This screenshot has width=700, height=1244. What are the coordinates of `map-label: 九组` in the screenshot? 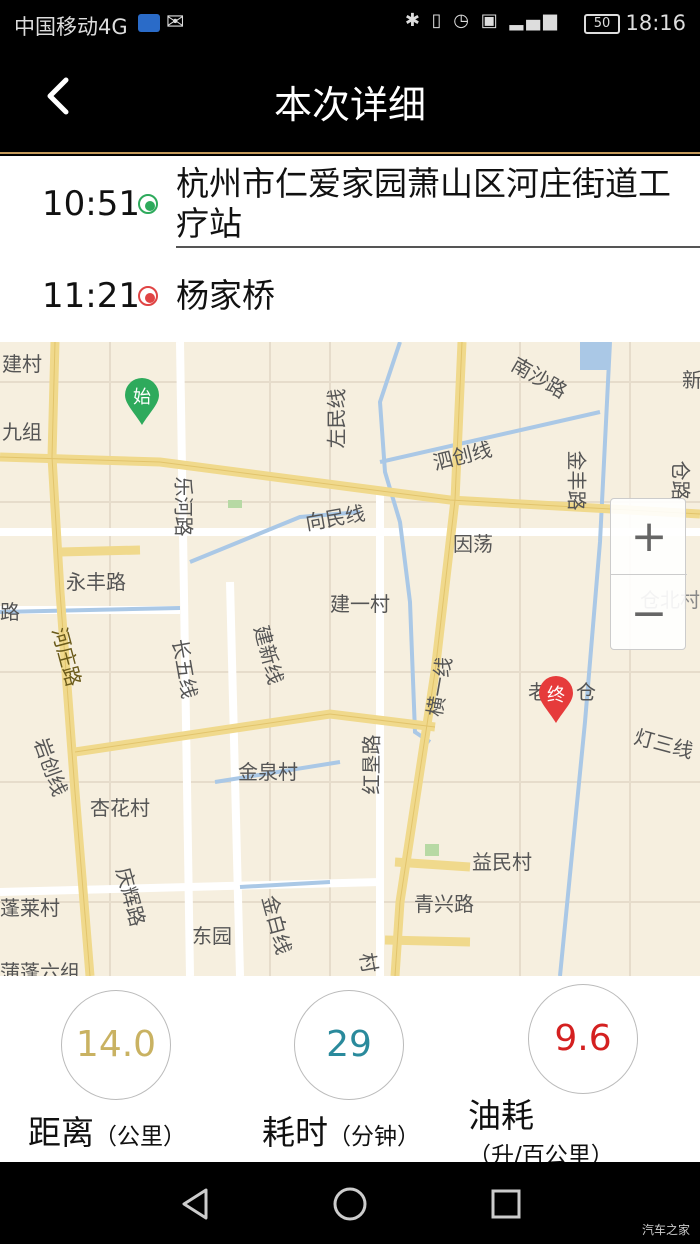 It's located at (22, 432).